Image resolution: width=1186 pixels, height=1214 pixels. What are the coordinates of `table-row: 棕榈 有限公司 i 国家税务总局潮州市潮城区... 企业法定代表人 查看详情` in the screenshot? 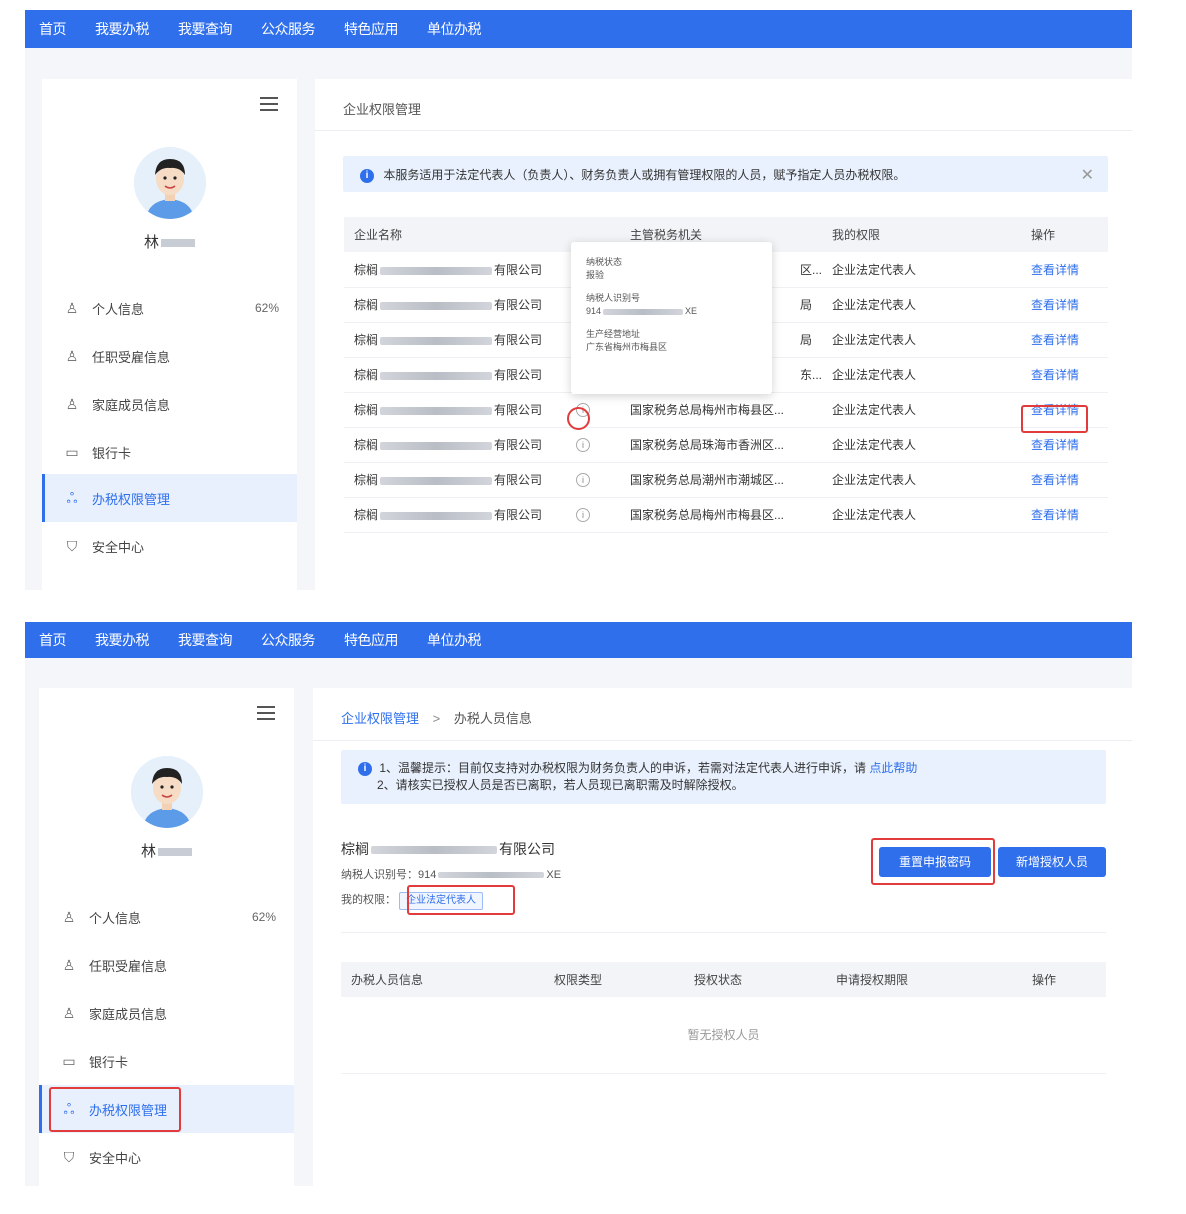 It's located at (726, 480).